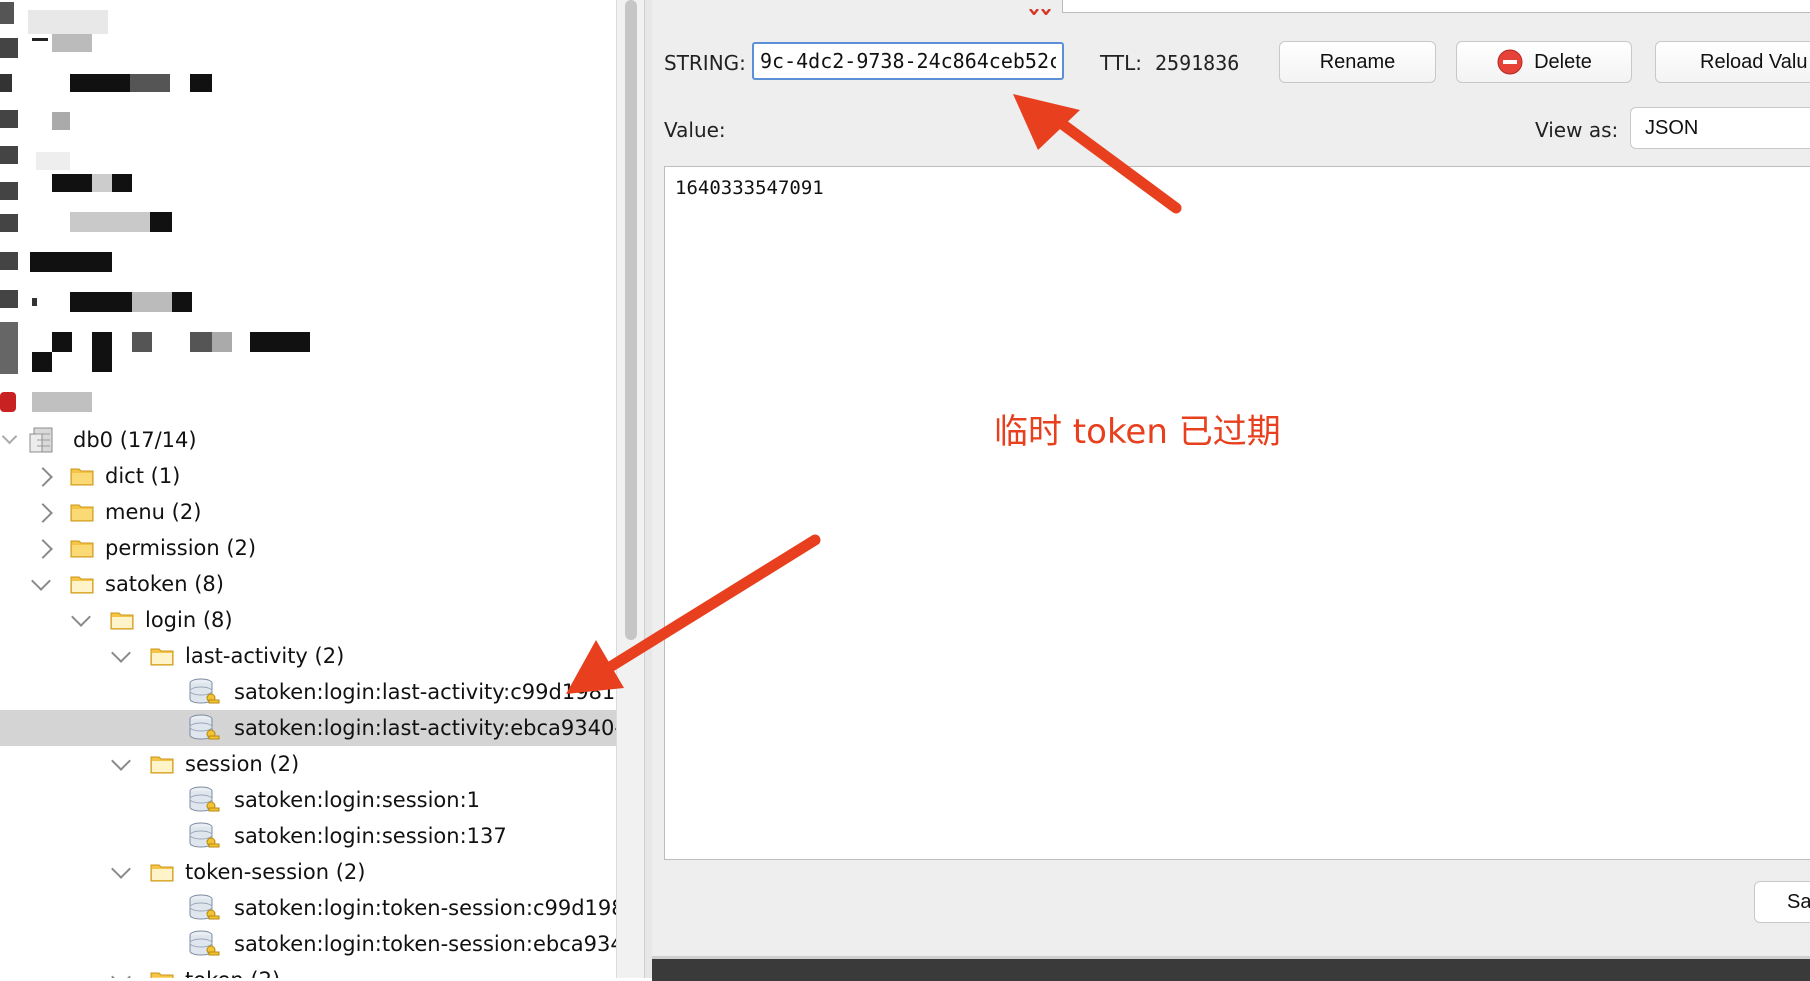 The image size is (1810, 981). Describe the element at coordinates (631, 320) in the screenshot. I see `tree-scrollbar-thumb` at that location.